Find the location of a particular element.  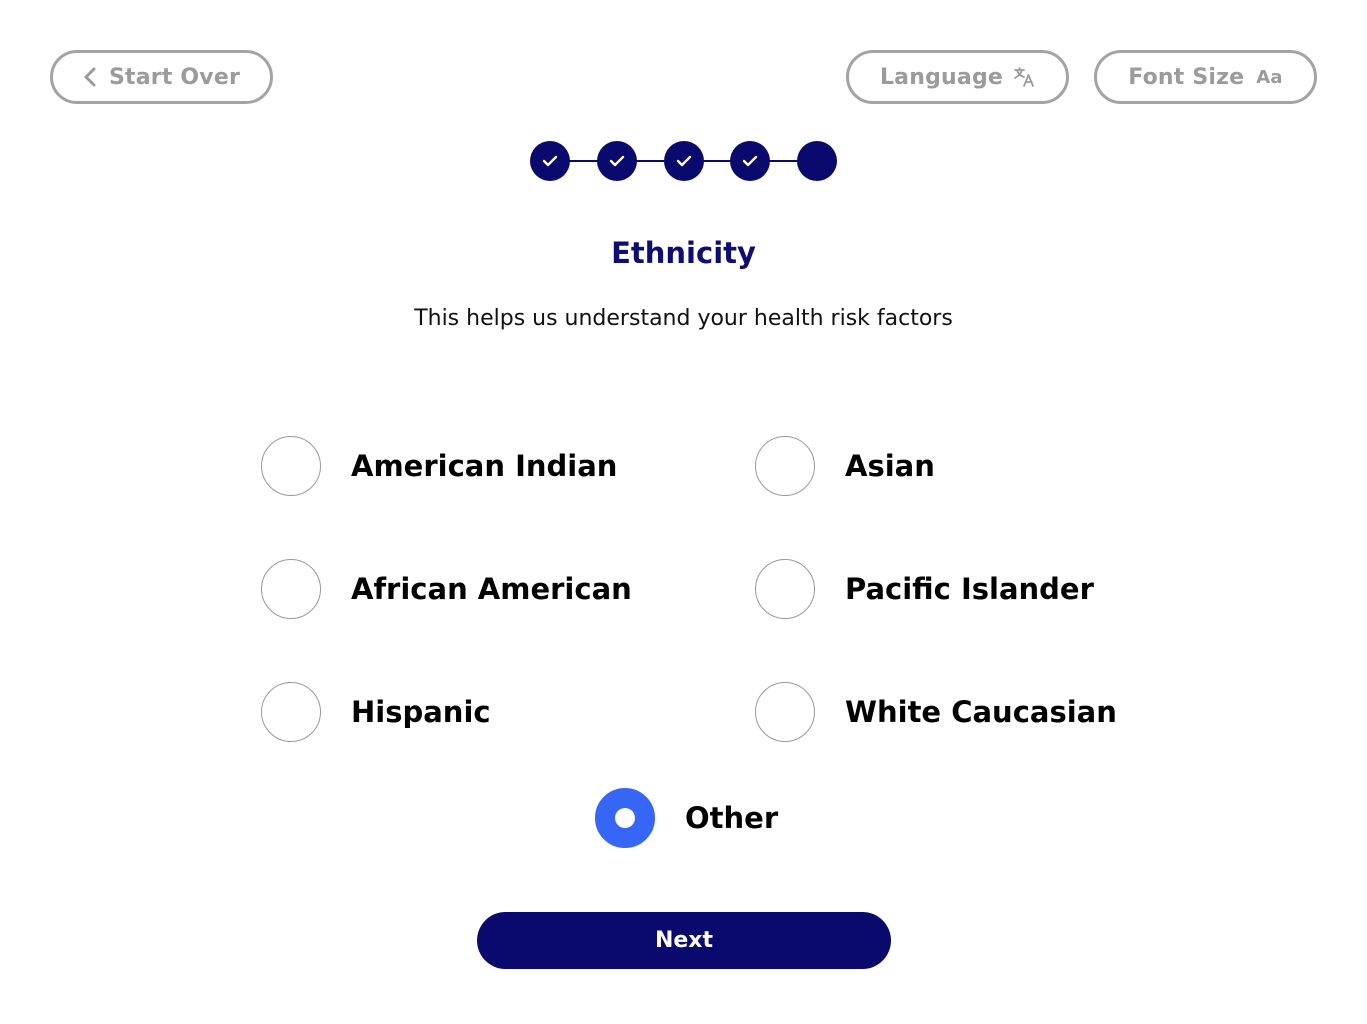

option-african-american: African American is located at coordinates (446, 589).